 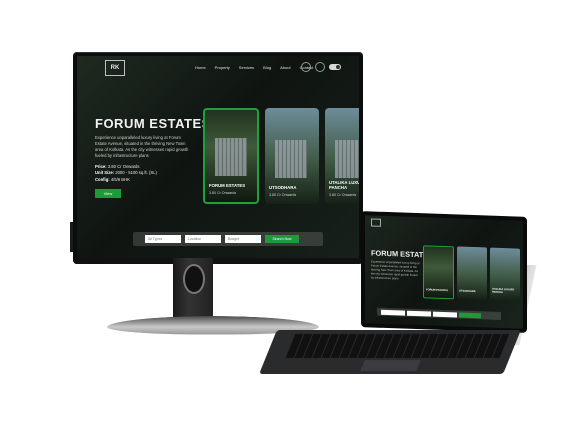 I want to click on keyboard, so click(x=390, y=352).